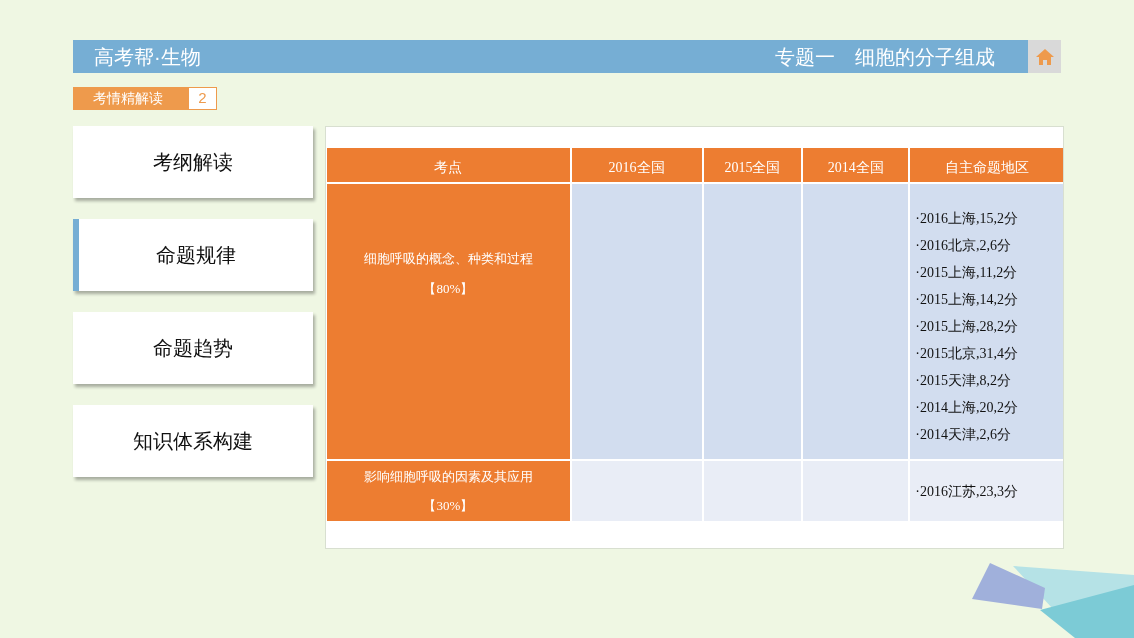  Describe the element at coordinates (448, 165) in the screenshot. I see `column-header: 考点` at that location.